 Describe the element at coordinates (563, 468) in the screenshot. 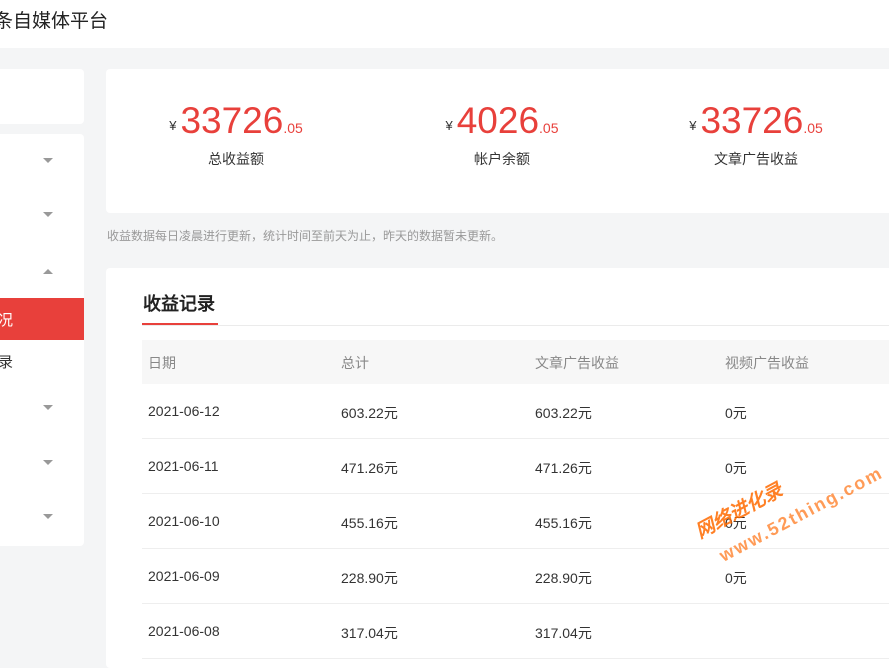

I see `cell-article-ad: 471.26元` at that location.